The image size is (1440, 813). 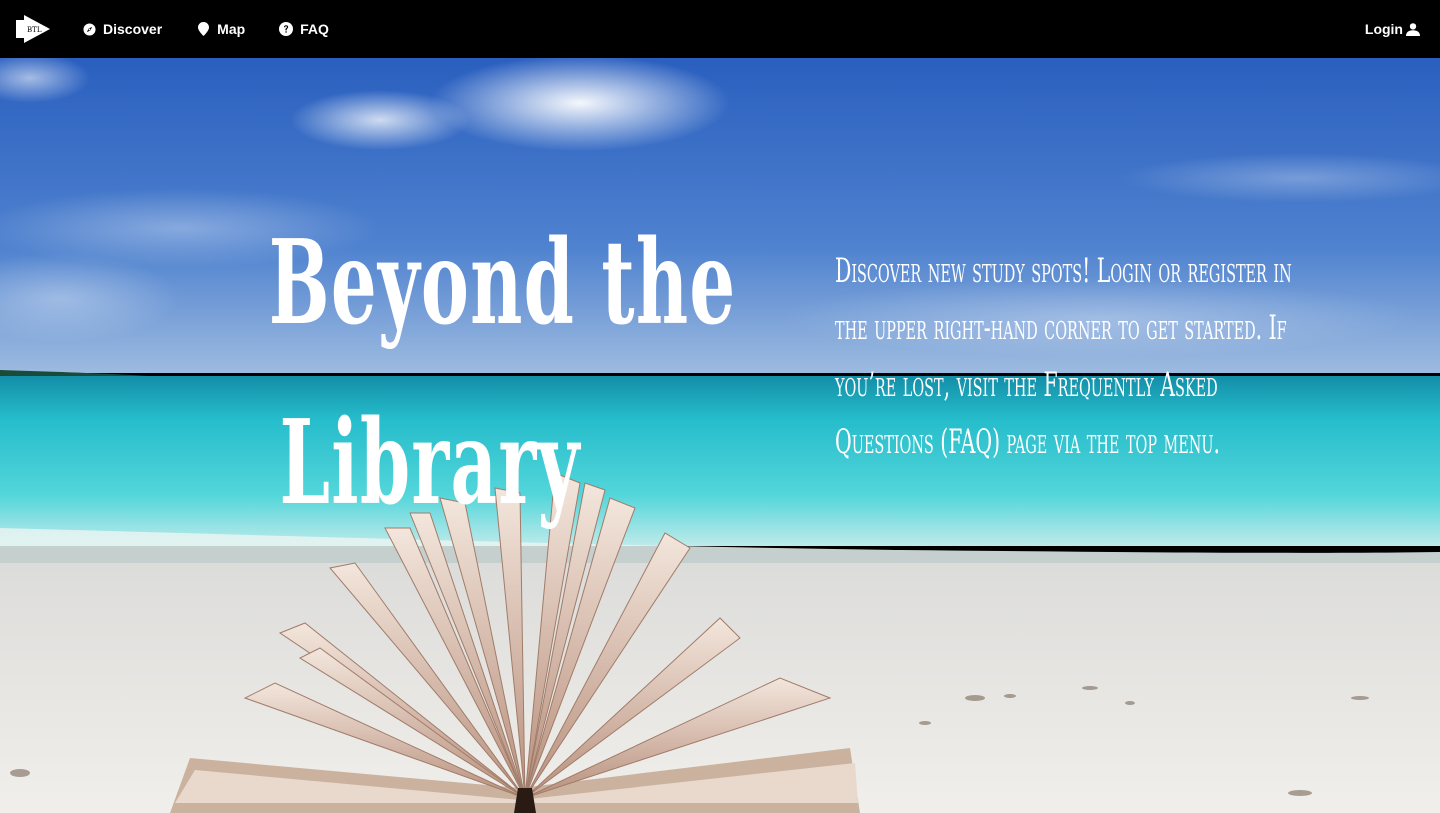 What do you see at coordinates (502, 373) in the screenshot?
I see `hero-title: Beyond the Library` at bounding box center [502, 373].